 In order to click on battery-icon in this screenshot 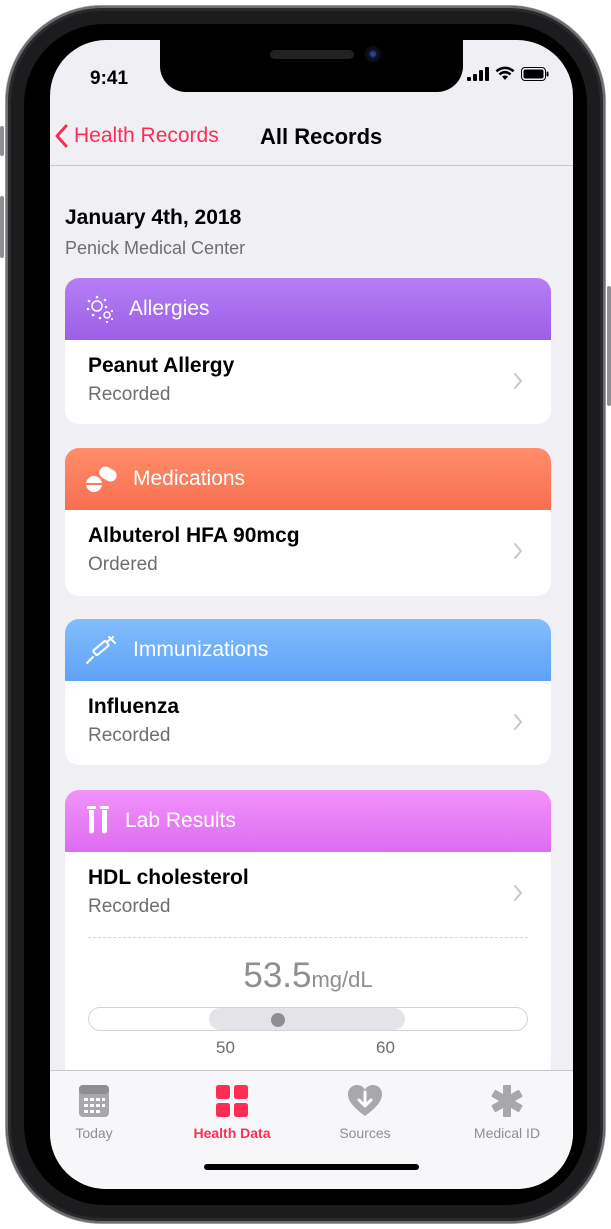, I will do `click(535, 73)`.